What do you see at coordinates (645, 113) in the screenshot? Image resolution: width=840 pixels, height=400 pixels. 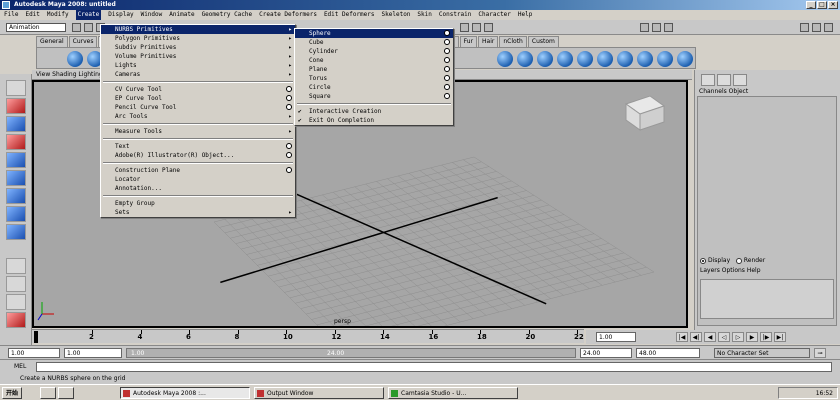 I see `view-cube` at bounding box center [645, 113].